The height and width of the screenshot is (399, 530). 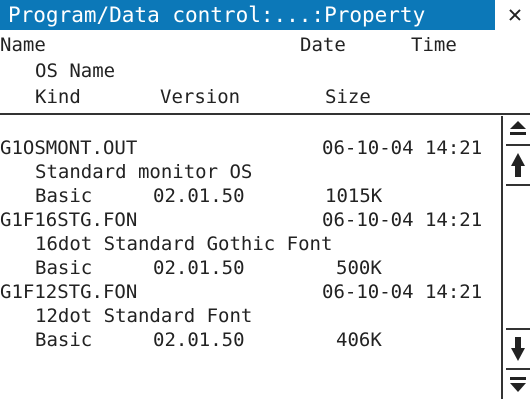 What do you see at coordinates (434, 45) in the screenshot?
I see `header-time: Time` at bounding box center [434, 45].